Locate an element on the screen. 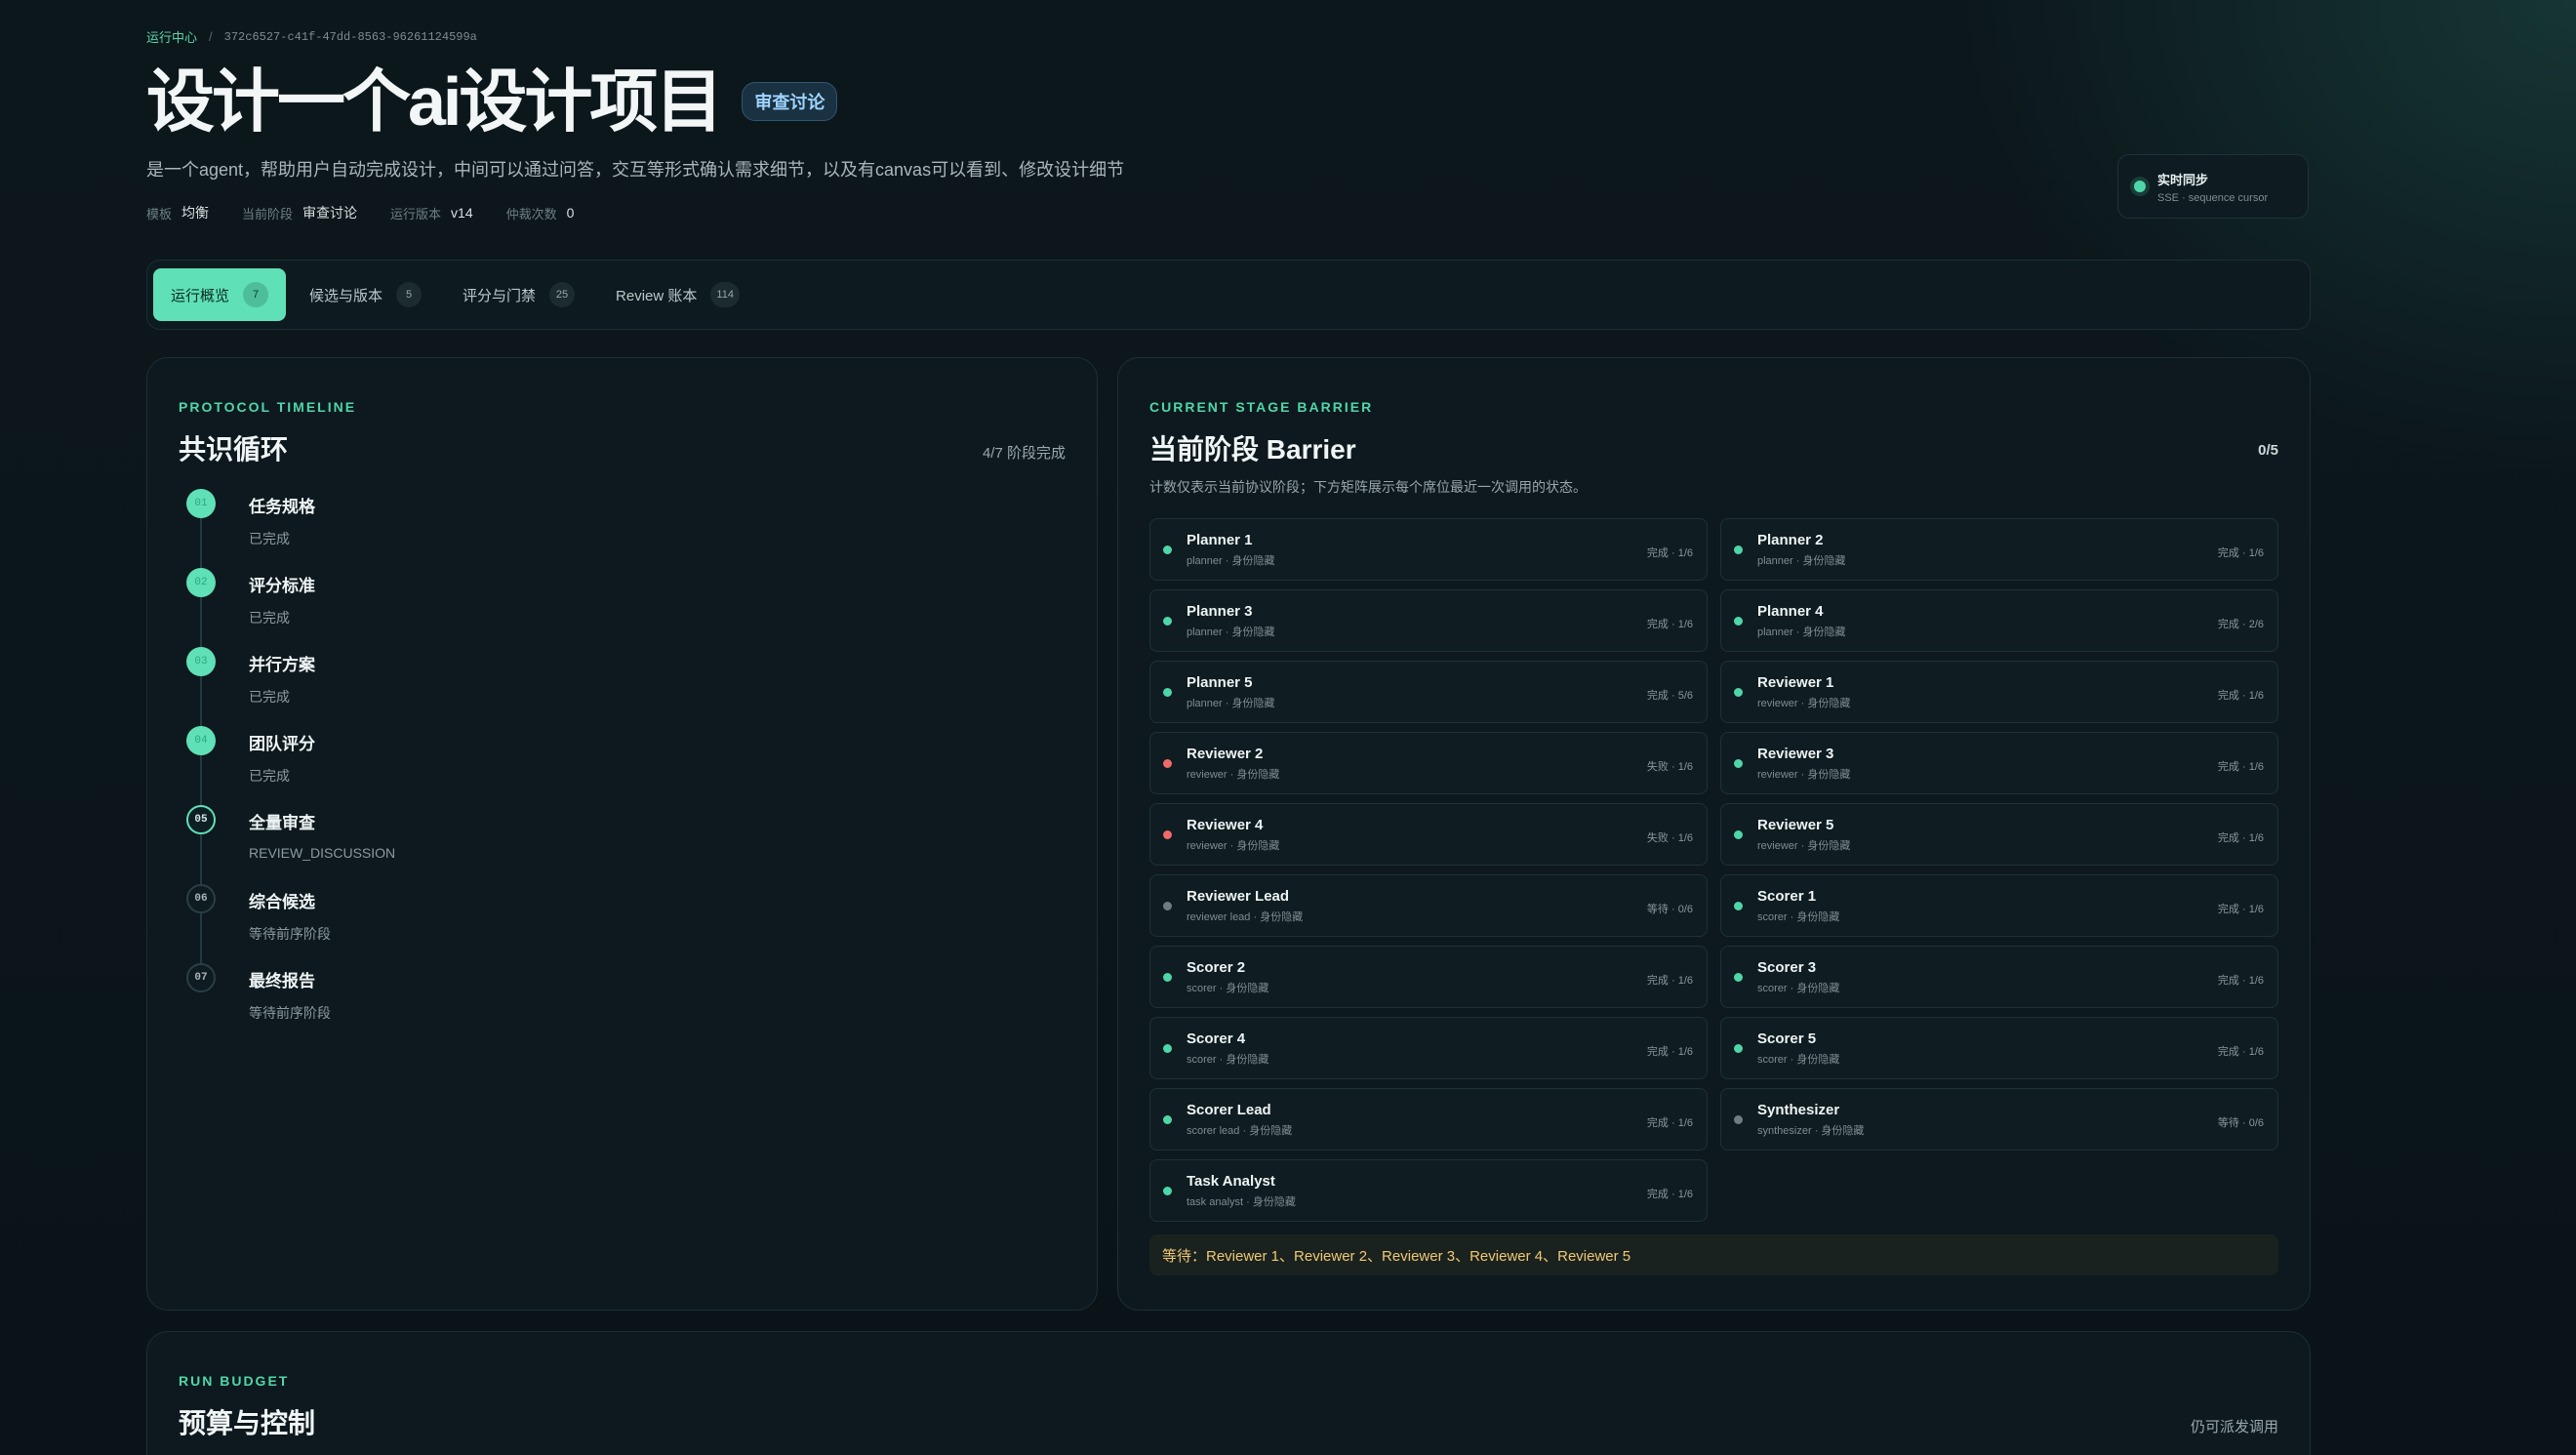 This screenshot has width=2576, height=1455. seat-name: Scorer 4 is located at coordinates (1216, 1038).